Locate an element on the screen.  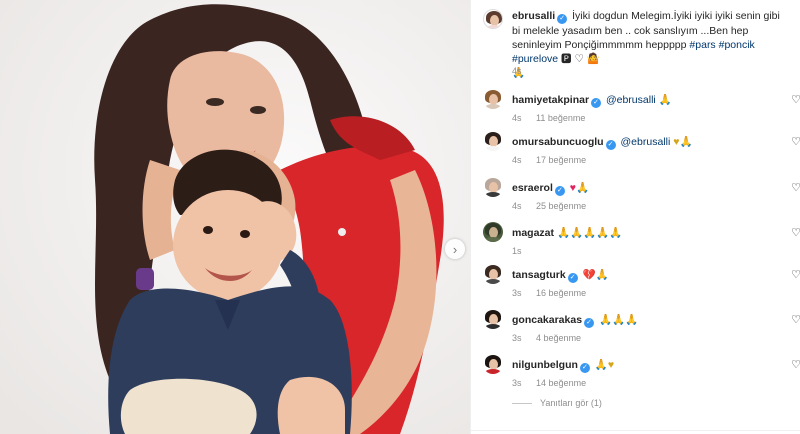
chevron-right-icon: › is located at coordinates (455, 249).